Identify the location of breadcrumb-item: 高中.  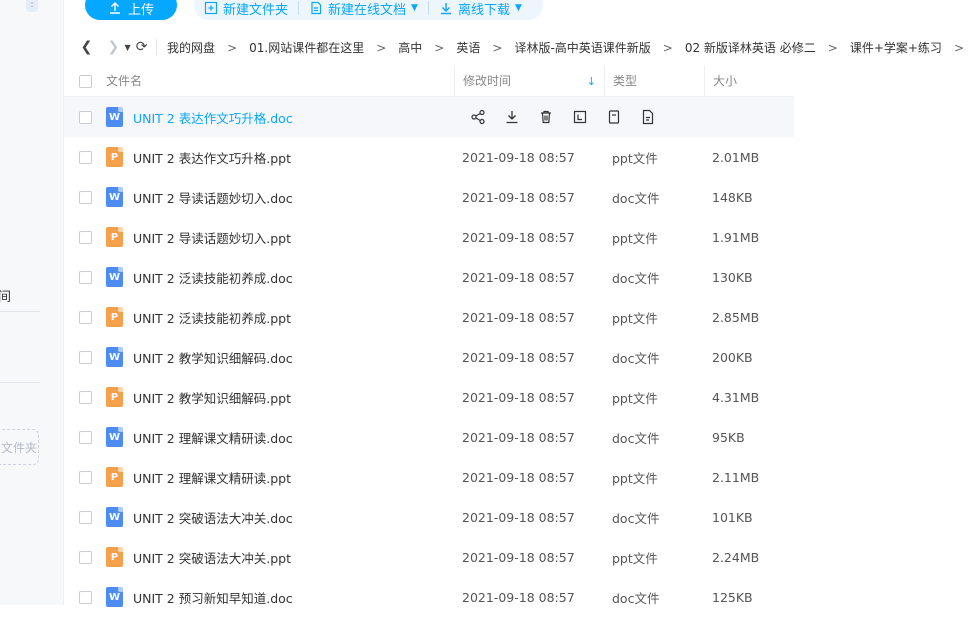
(410, 48).